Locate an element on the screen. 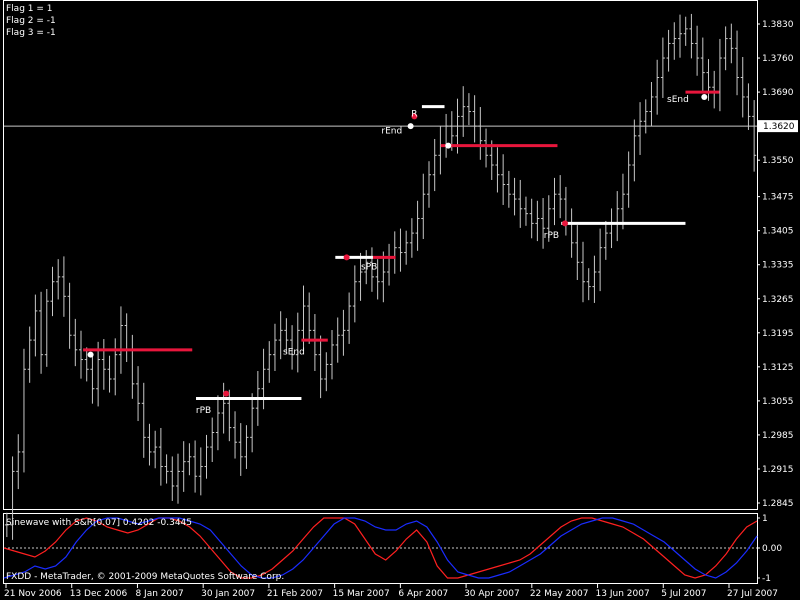 Image resolution: width=800 pixels, height=600 pixels. time-tick-label: 13 Dec 2006 is located at coordinates (99, 594).